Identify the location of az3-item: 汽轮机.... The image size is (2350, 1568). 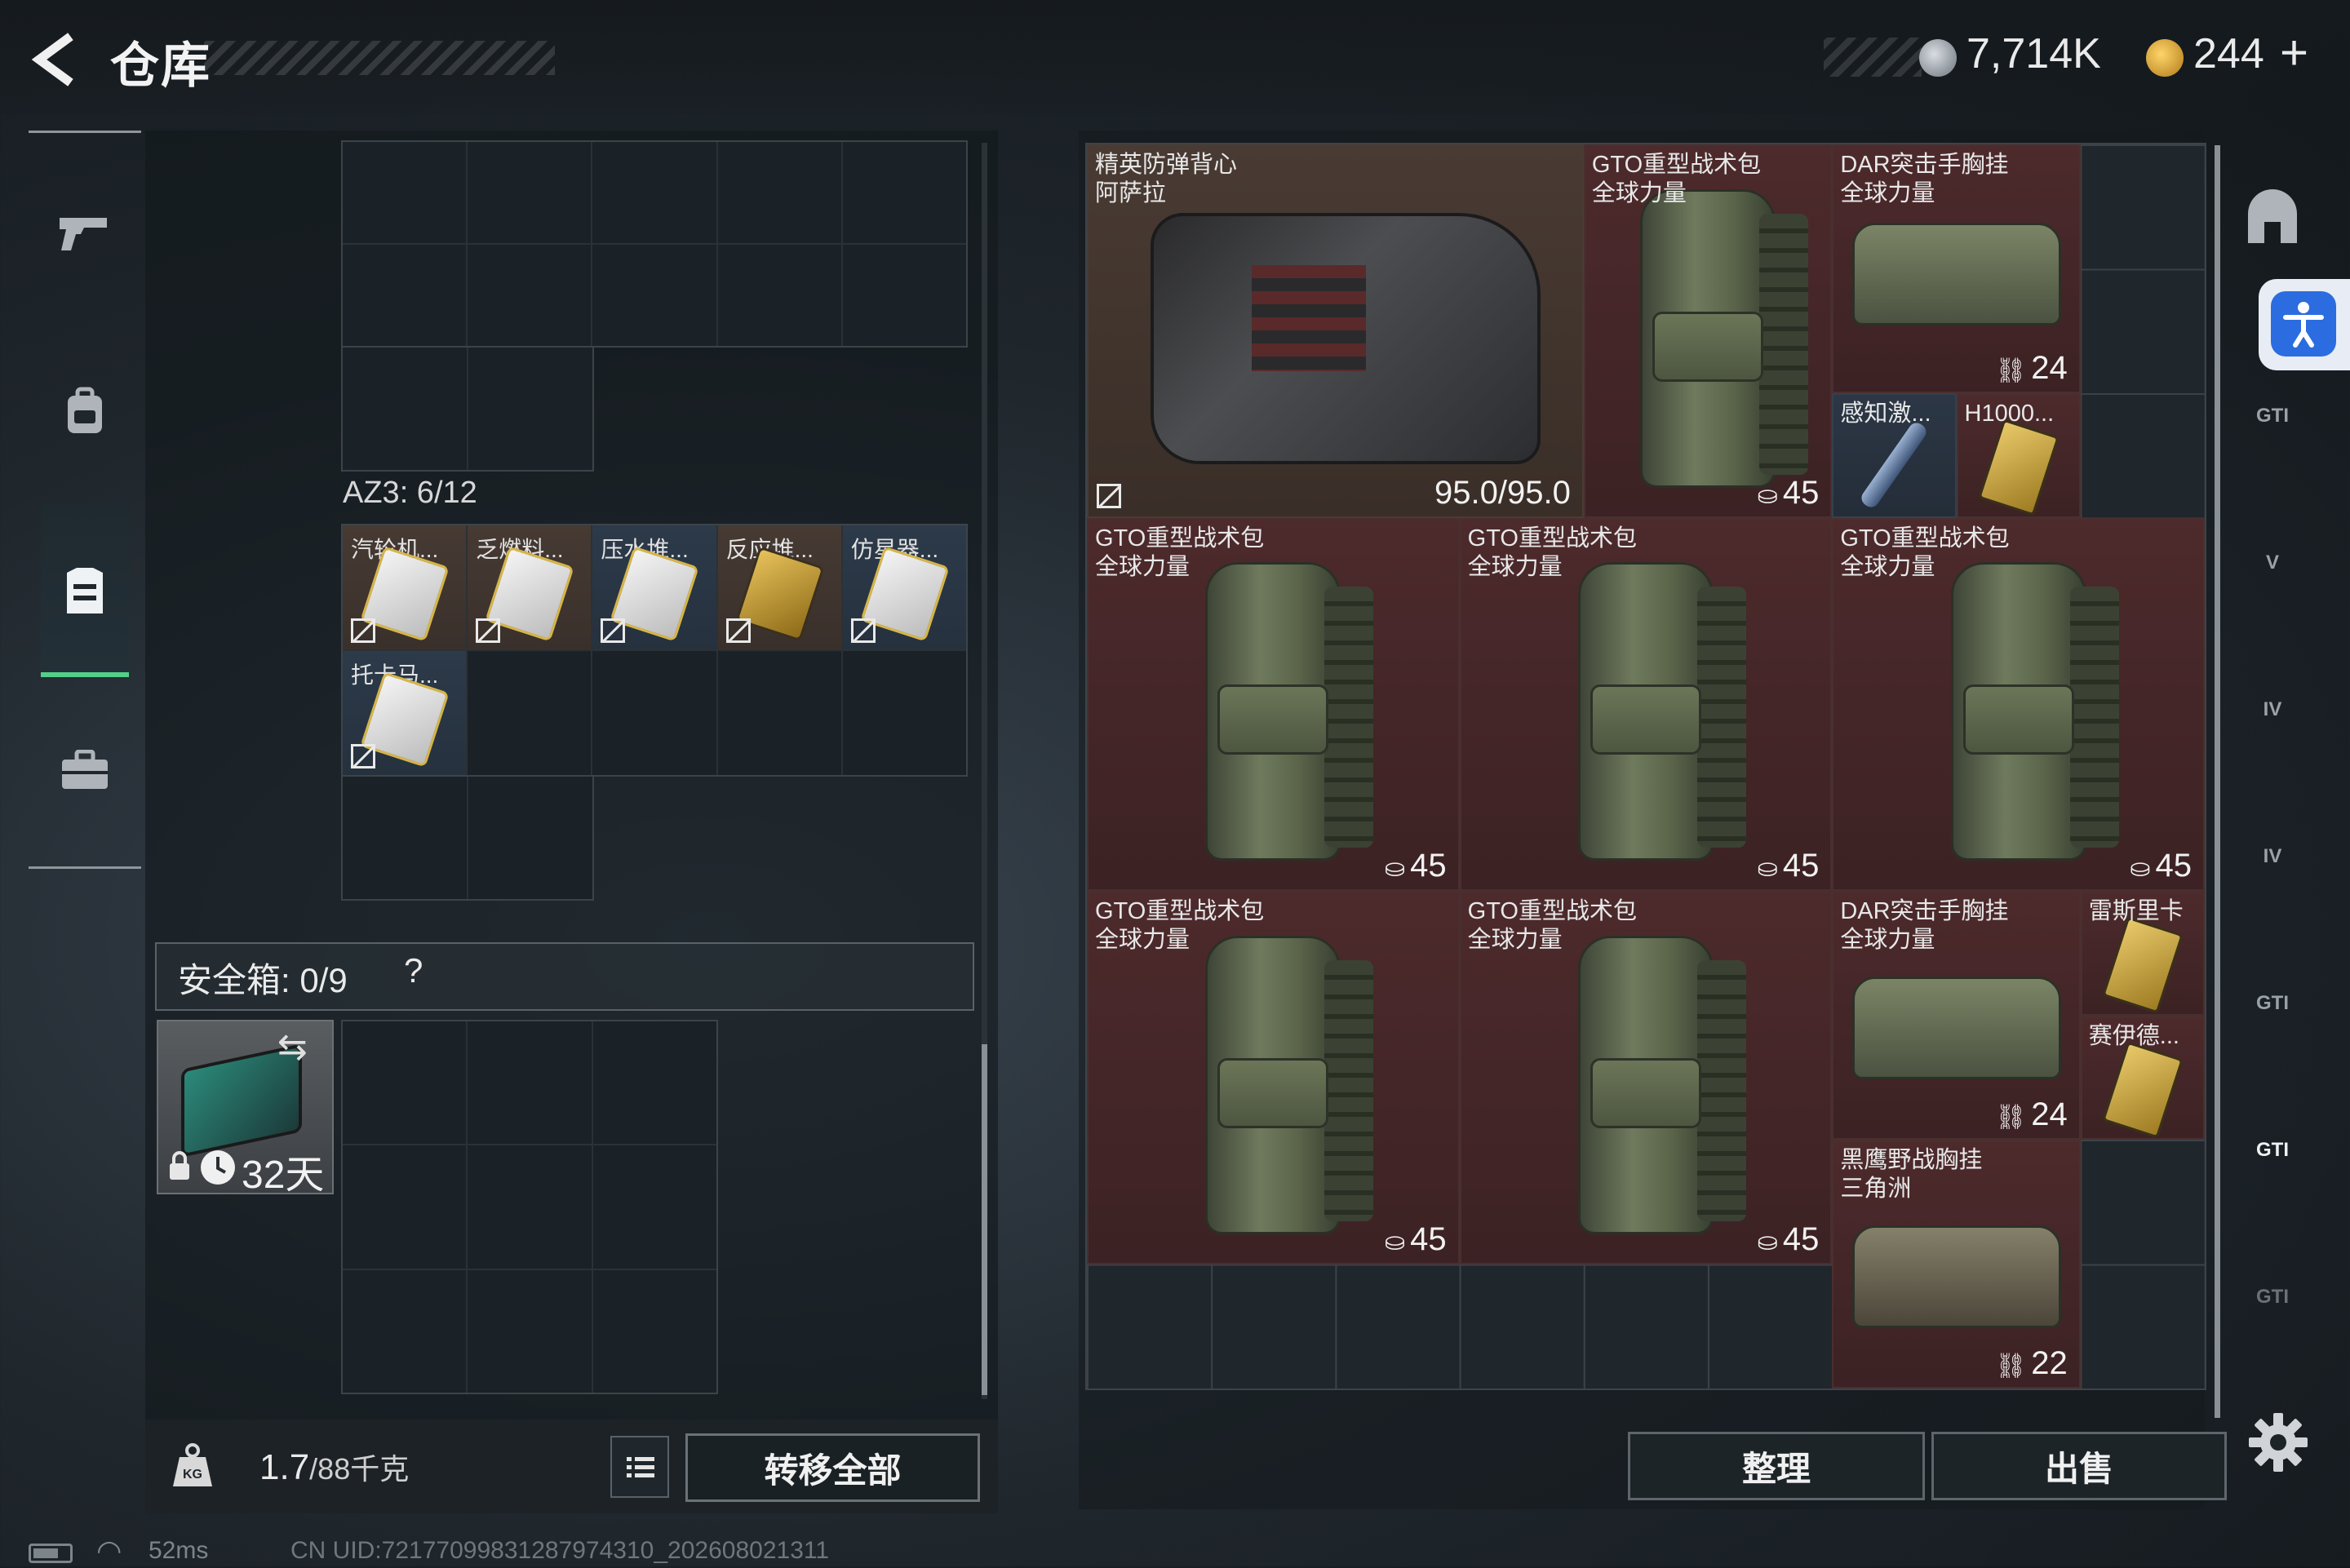
(405, 587).